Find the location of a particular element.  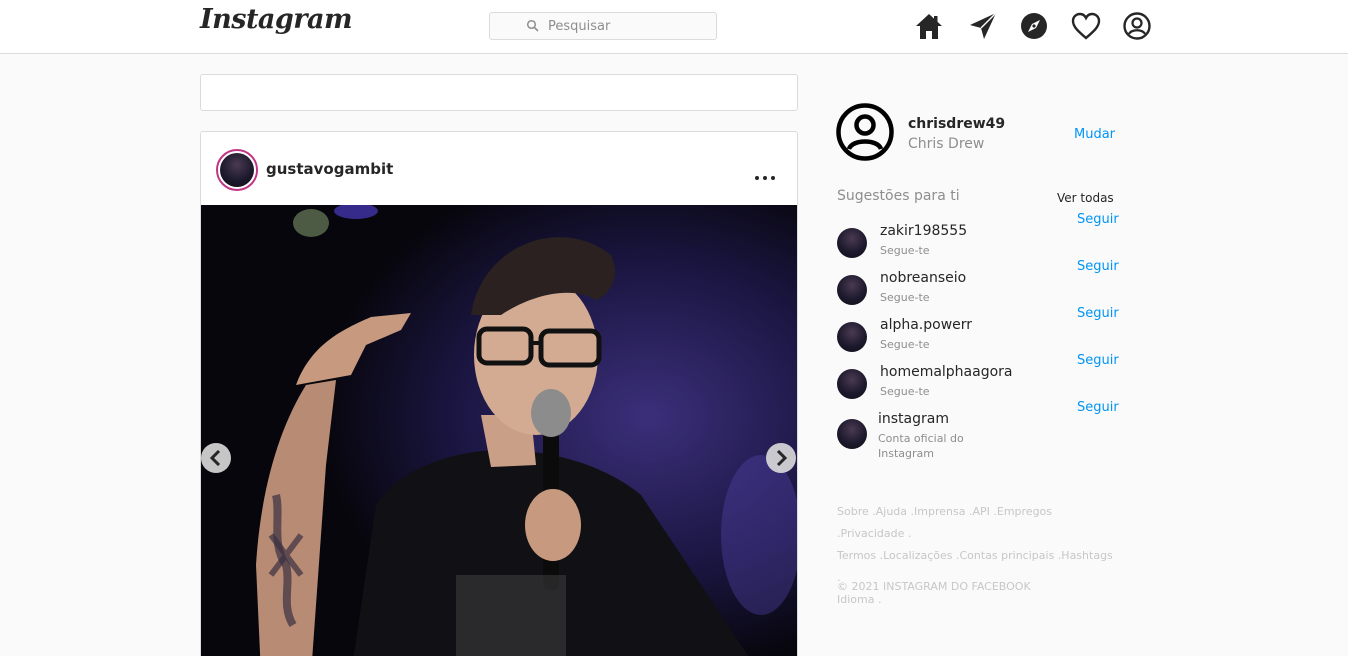

switch-account-link: Mudar is located at coordinates (1094, 134).